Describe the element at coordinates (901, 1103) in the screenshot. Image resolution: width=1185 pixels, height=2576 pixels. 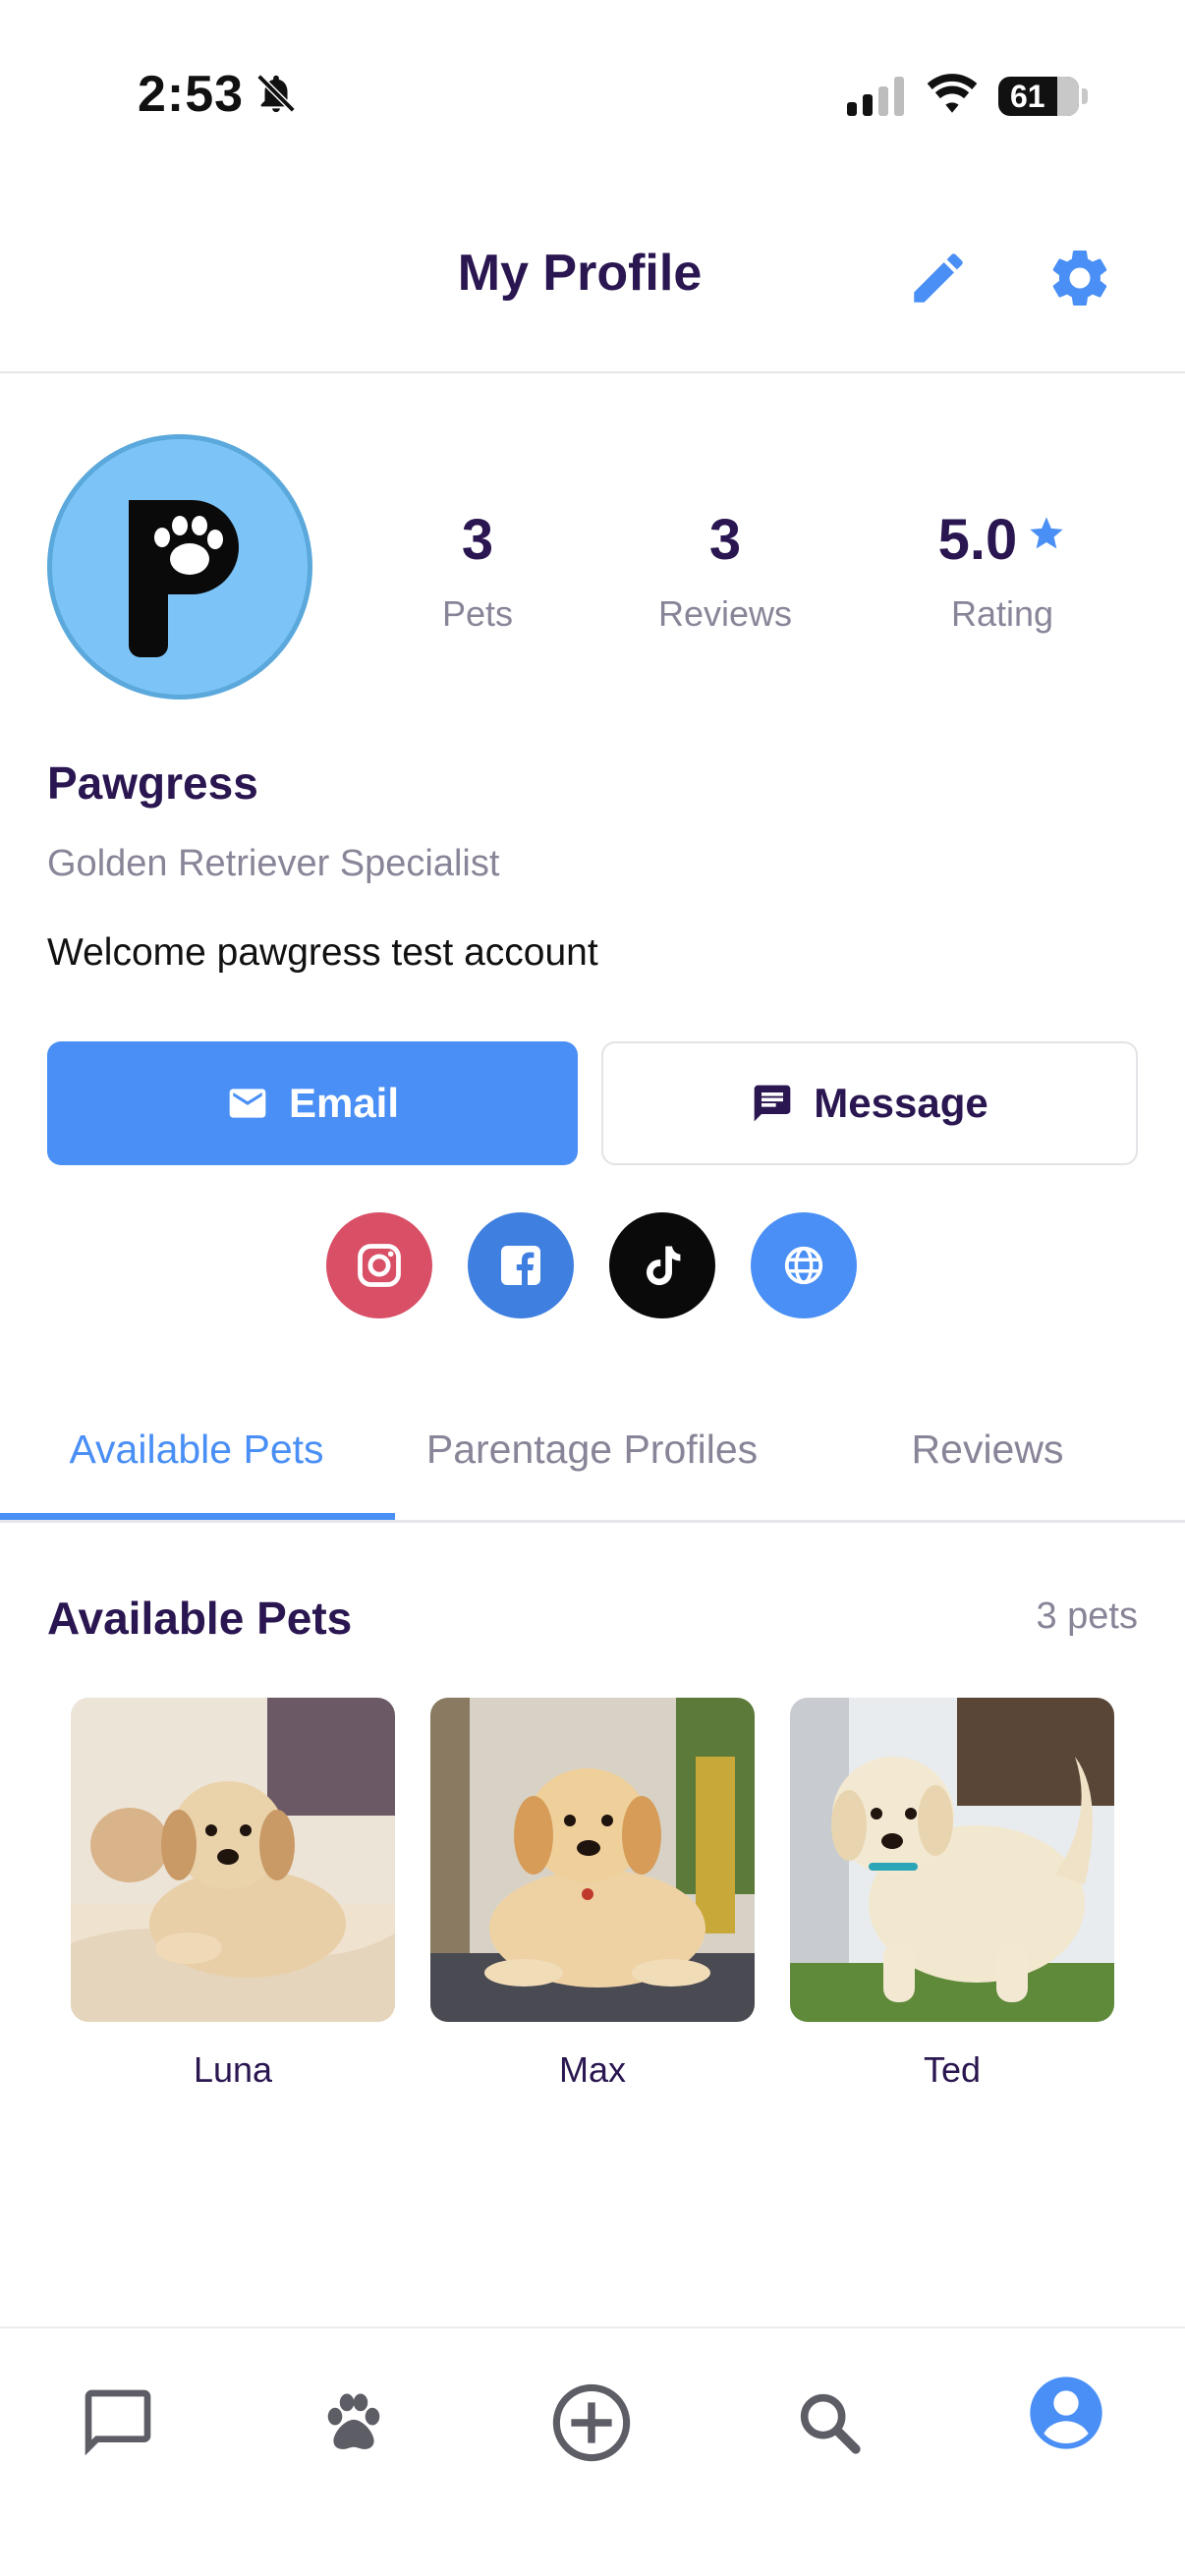
I see `message-button-label: Message` at that location.